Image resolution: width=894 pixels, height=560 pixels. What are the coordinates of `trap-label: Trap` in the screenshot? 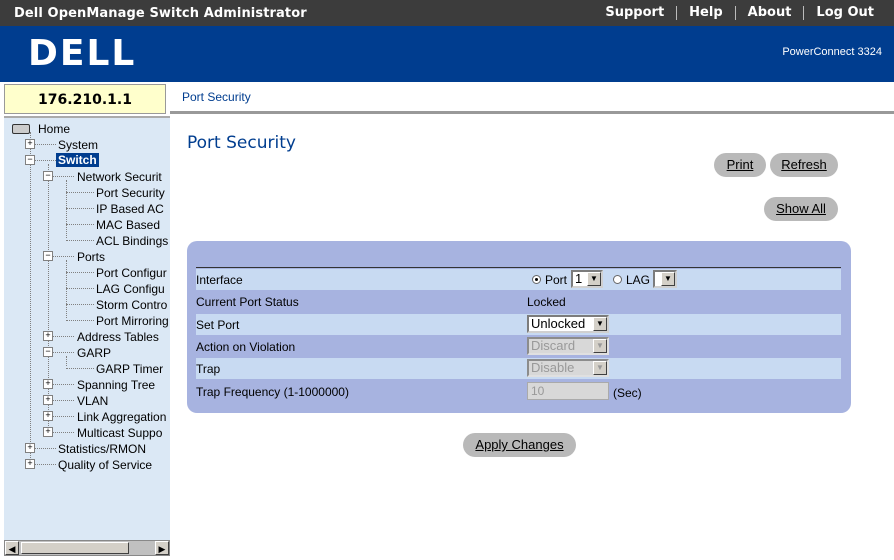 It's located at (208, 369).